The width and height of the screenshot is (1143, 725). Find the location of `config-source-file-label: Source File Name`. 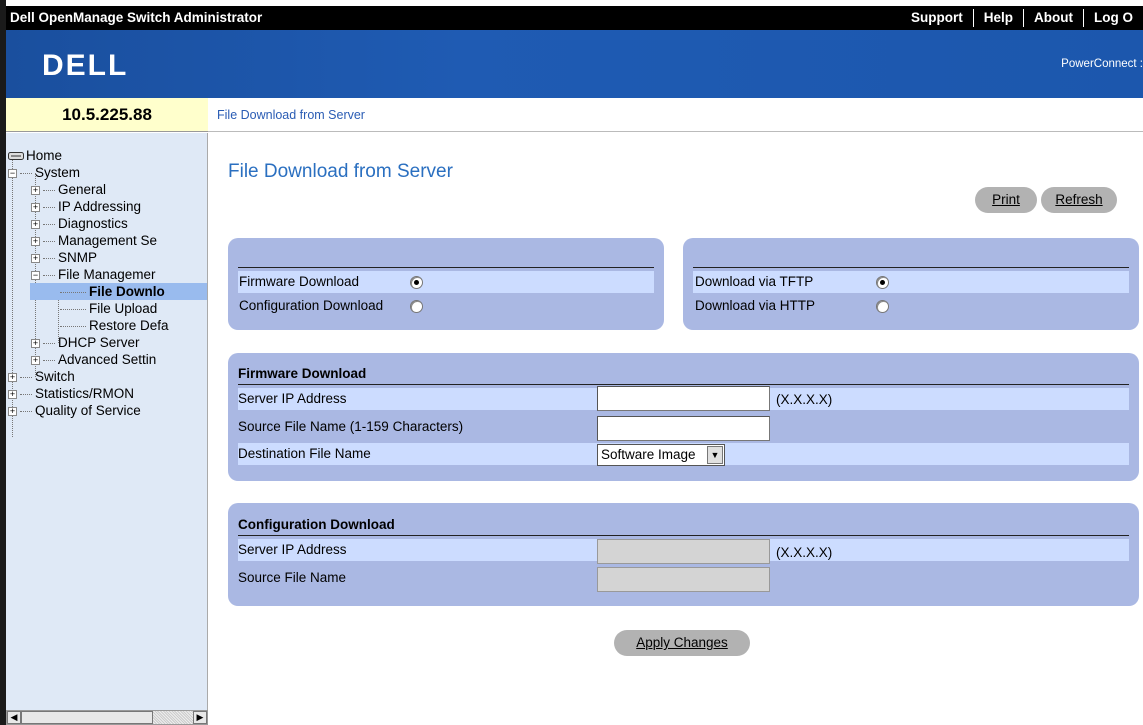

config-source-file-label: Source File Name is located at coordinates (292, 577).